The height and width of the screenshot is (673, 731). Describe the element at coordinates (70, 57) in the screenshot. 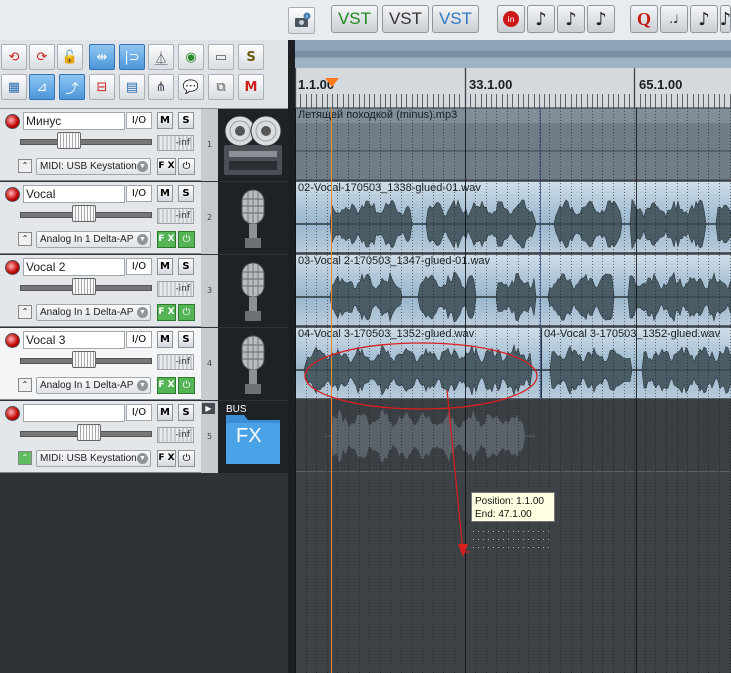

I see `lock-button: 🔓` at that location.